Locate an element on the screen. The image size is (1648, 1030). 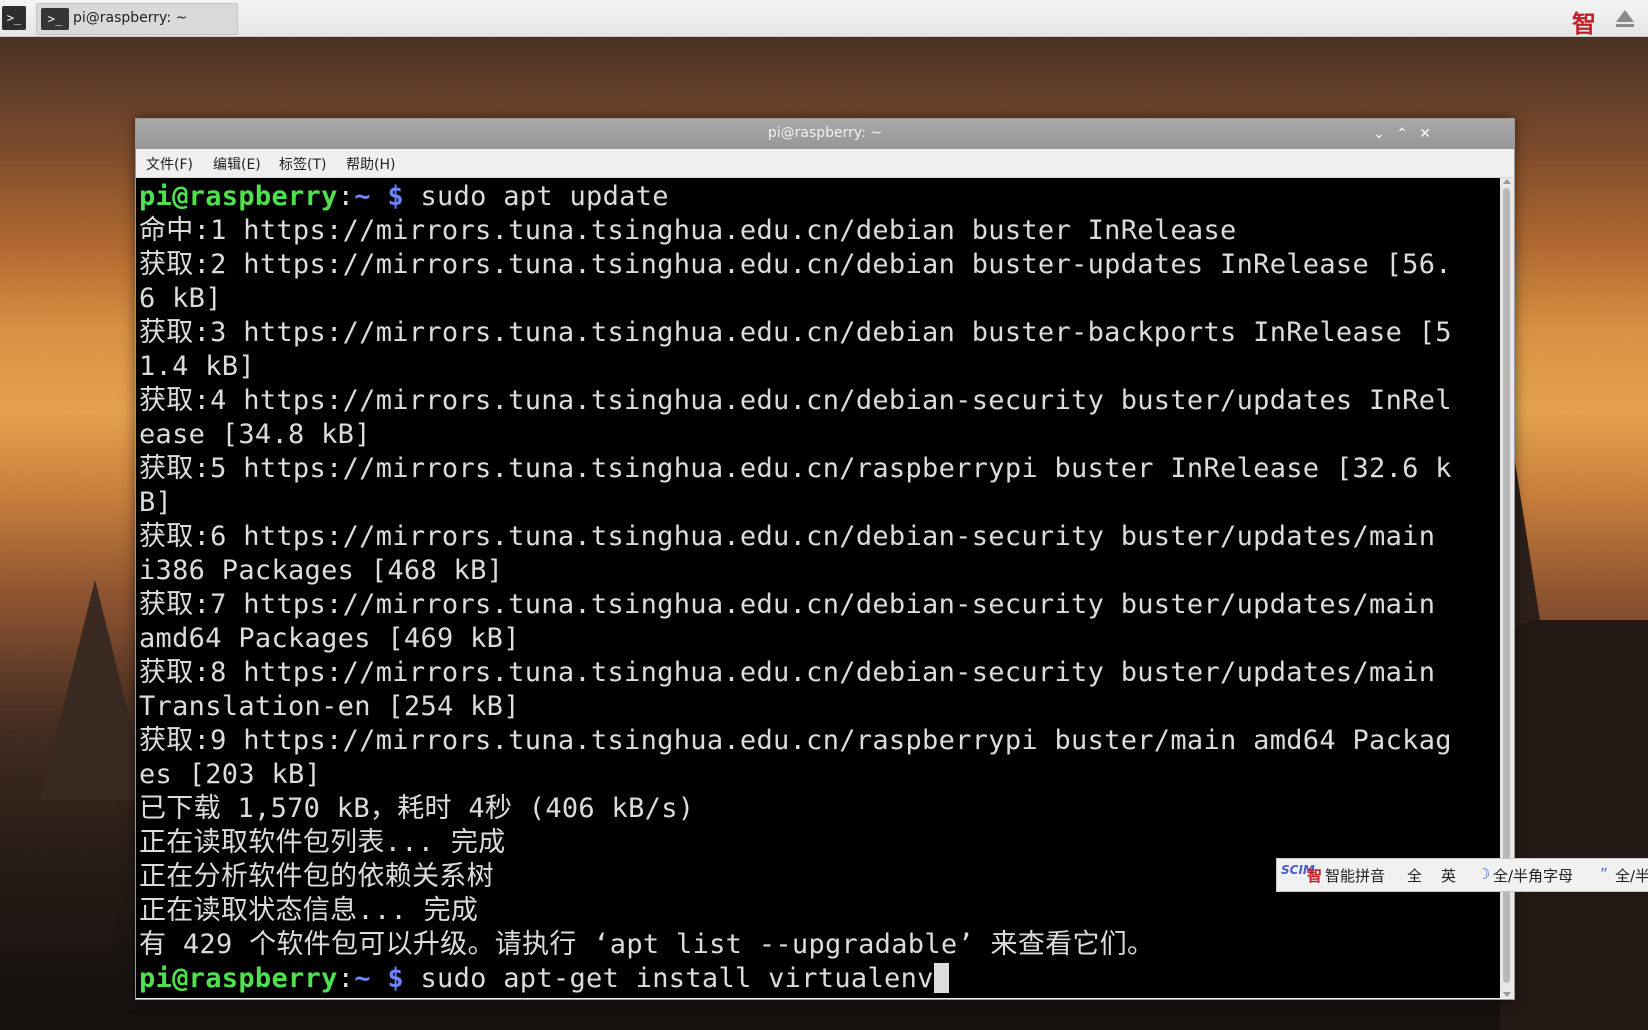
menubar: 文件(F) 编辑(E) 标签(T) 帮助(H) is located at coordinates (825, 163).